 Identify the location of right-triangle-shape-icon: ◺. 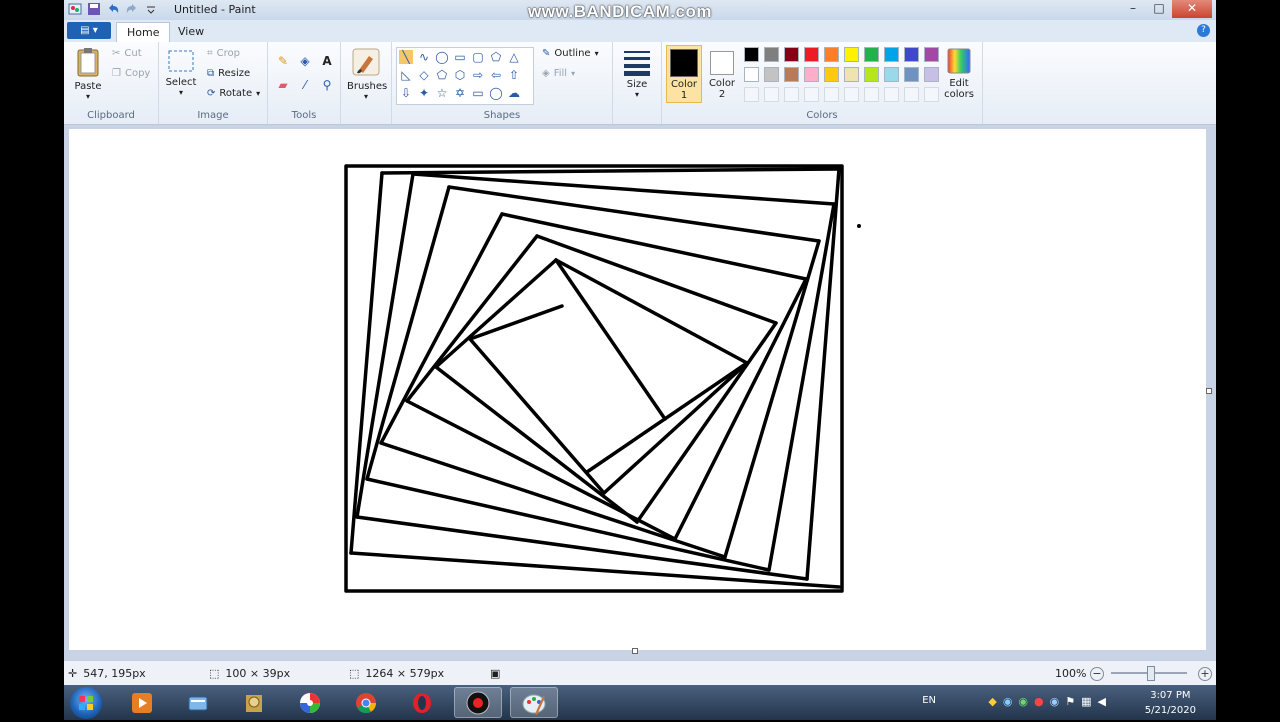
(406, 75).